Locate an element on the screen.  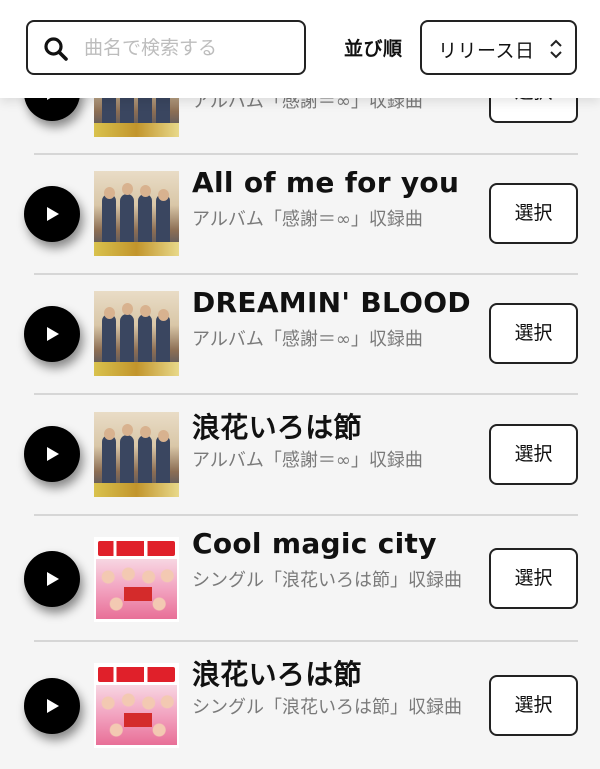
search-header: 並び順 リリース日 is located at coordinates (300, 49).